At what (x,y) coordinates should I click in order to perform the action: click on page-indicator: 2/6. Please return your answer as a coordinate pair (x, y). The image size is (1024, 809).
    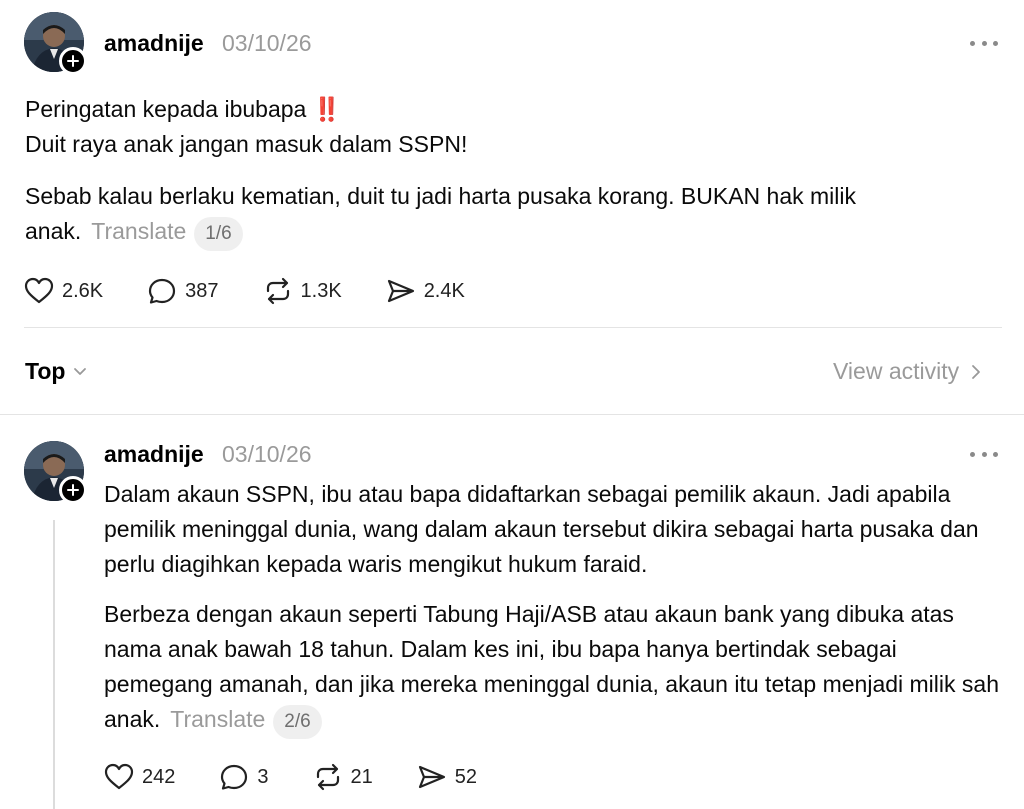
    Looking at the image, I should click on (297, 722).